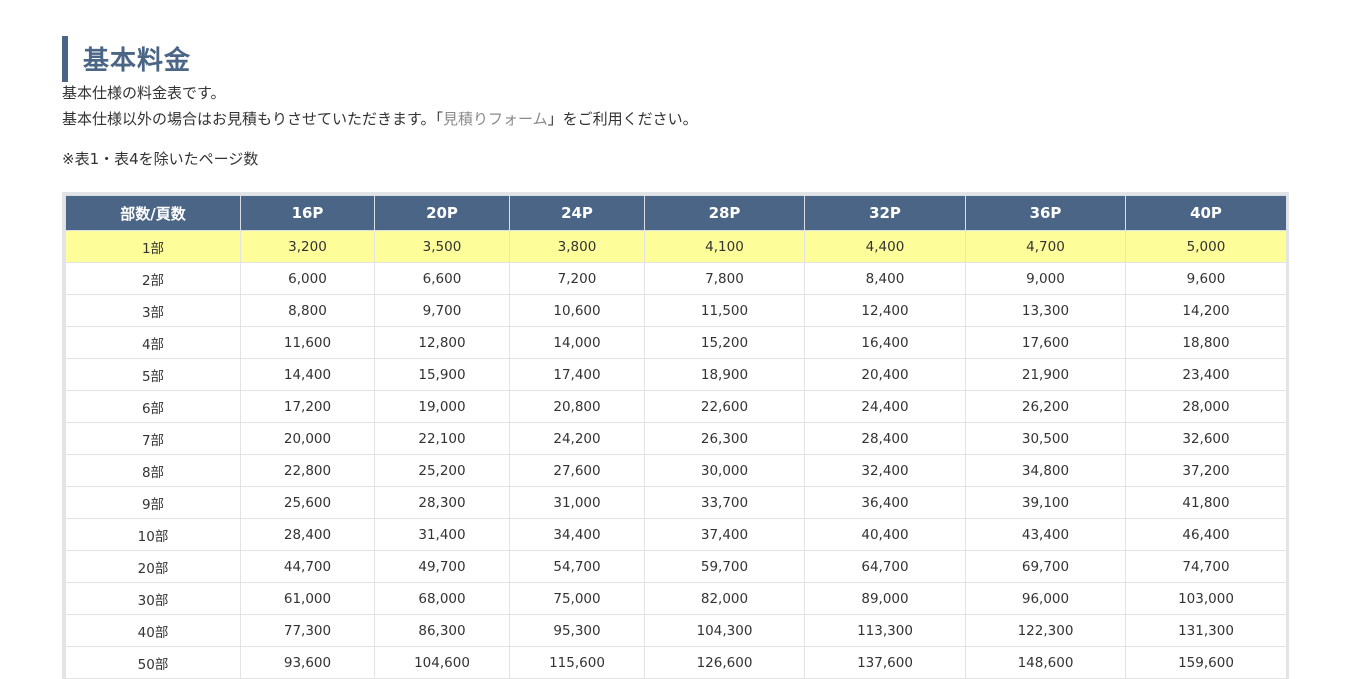 The width and height of the screenshot is (1348, 679). Describe the element at coordinates (442, 310) in the screenshot. I see `price-cell: 9,700` at that location.